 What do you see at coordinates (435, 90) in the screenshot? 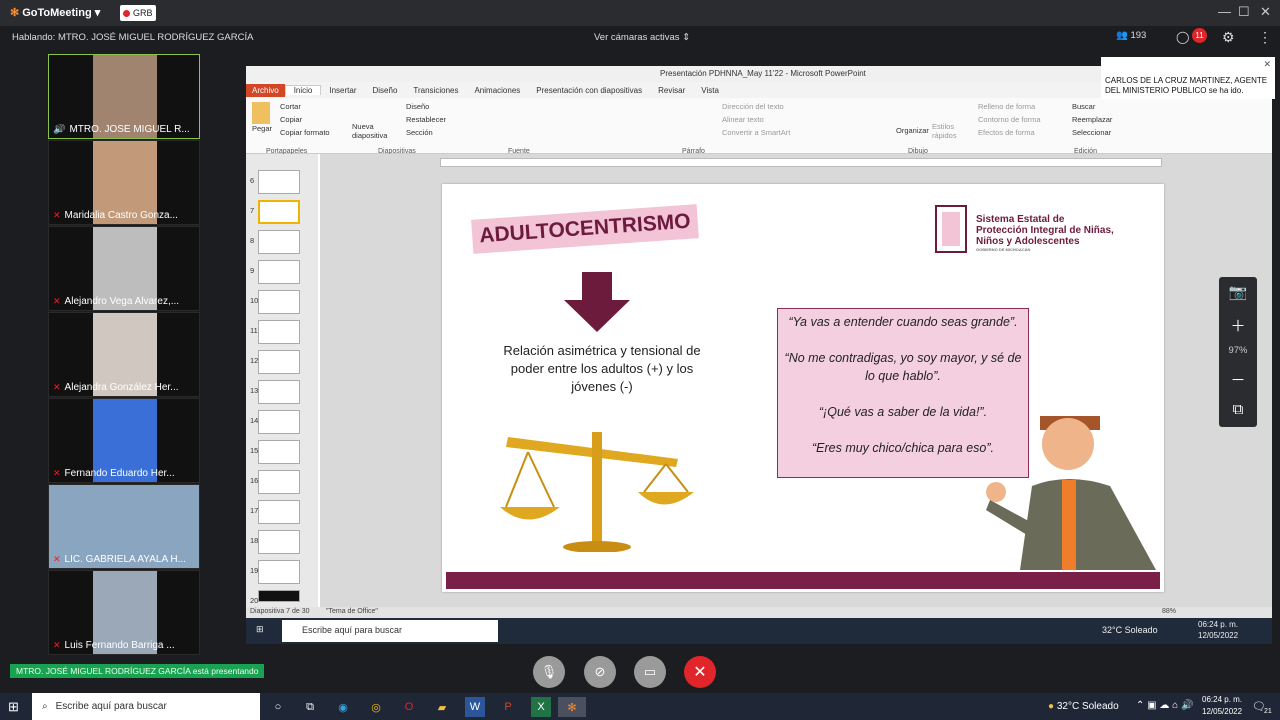
I see `tab-transiciones: Transiciones` at bounding box center [435, 90].